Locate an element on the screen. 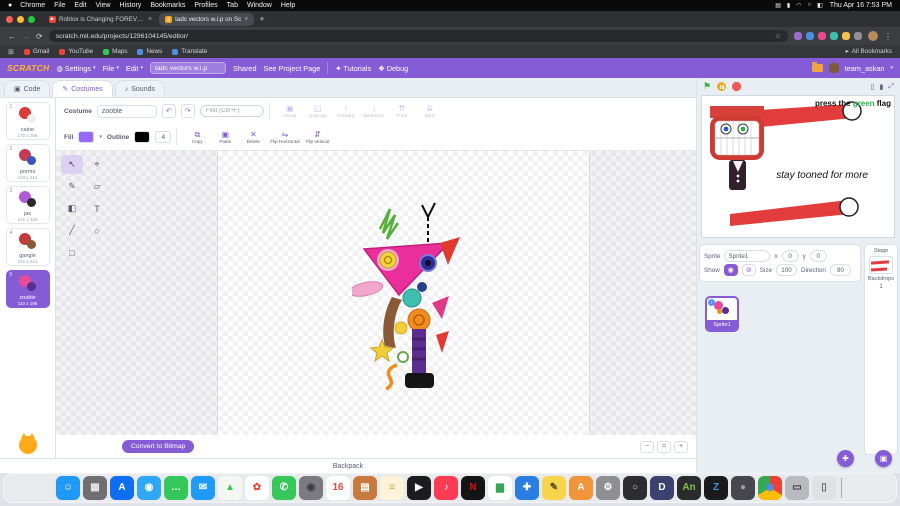 The height and width of the screenshot is (506, 900). outline-color-swatch is located at coordinates (142, 137).